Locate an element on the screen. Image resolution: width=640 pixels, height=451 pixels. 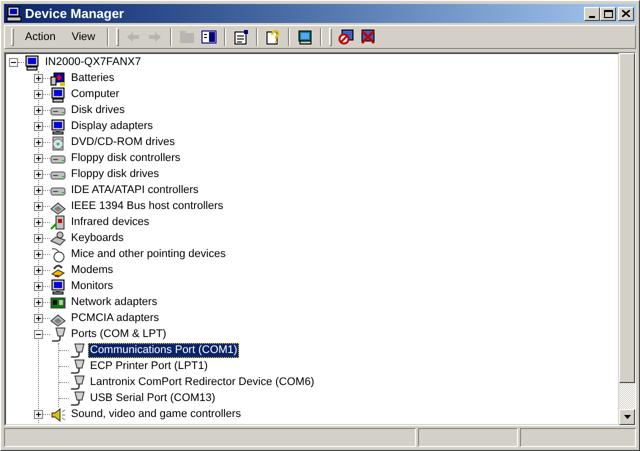
maximize-button is located at coordinates (608, 13).